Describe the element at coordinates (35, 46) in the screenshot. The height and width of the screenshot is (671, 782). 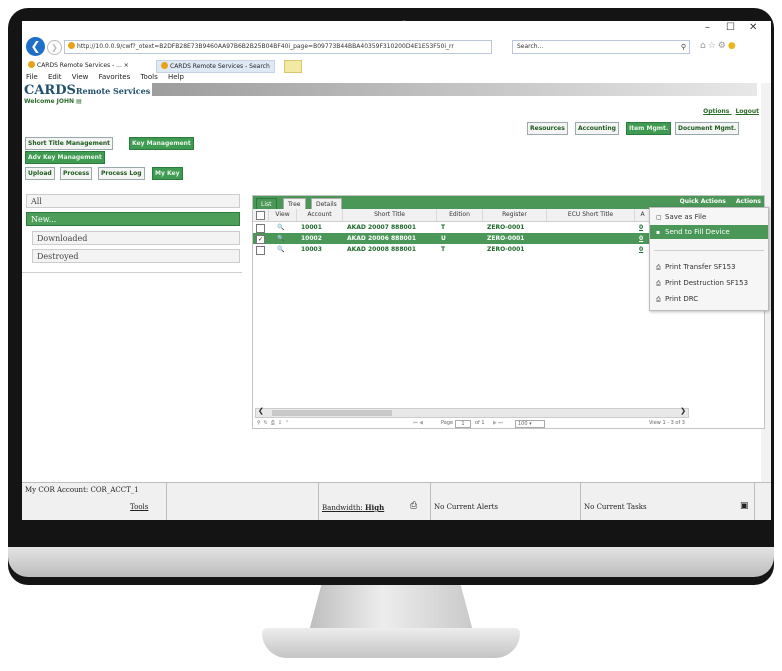
I see `back-arrow-icon: ❮` at that location.